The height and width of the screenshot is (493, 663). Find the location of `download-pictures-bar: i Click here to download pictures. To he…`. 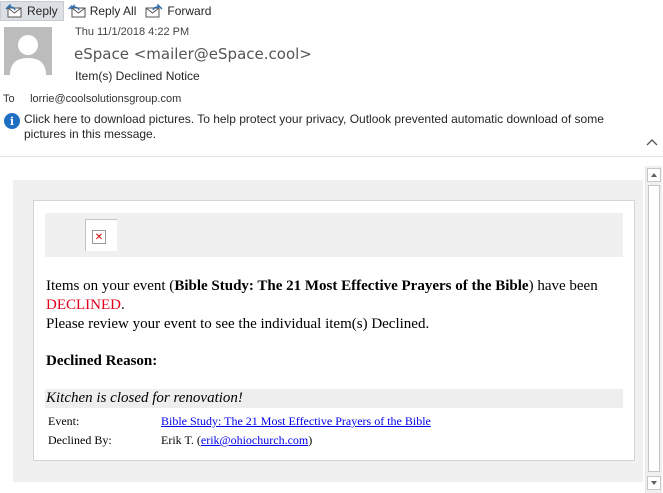

download-pictures-bar: i Click here to download pictures. To he… is located at coordinates (316, 127).